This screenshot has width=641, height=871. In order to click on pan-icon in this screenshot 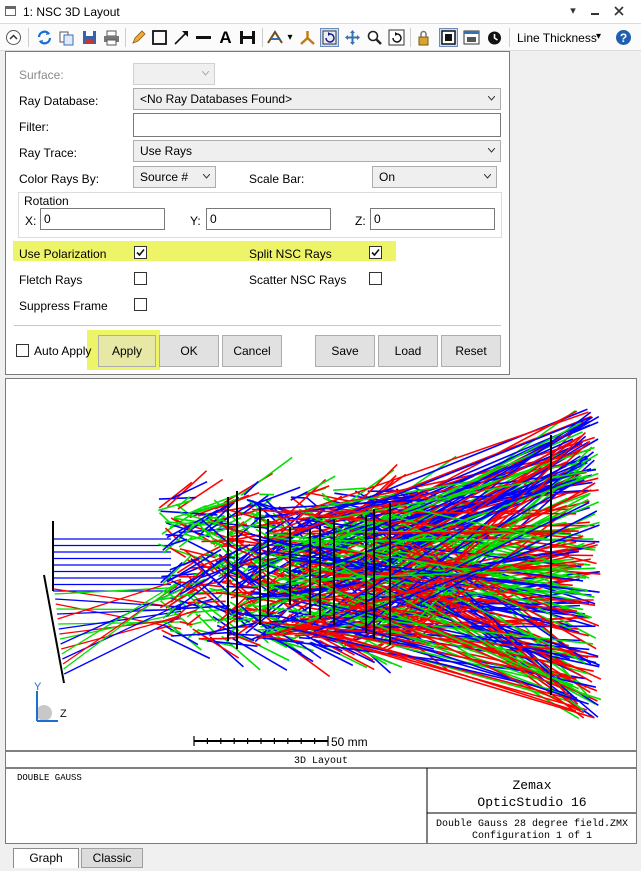, I will do `click(352, 37)`.